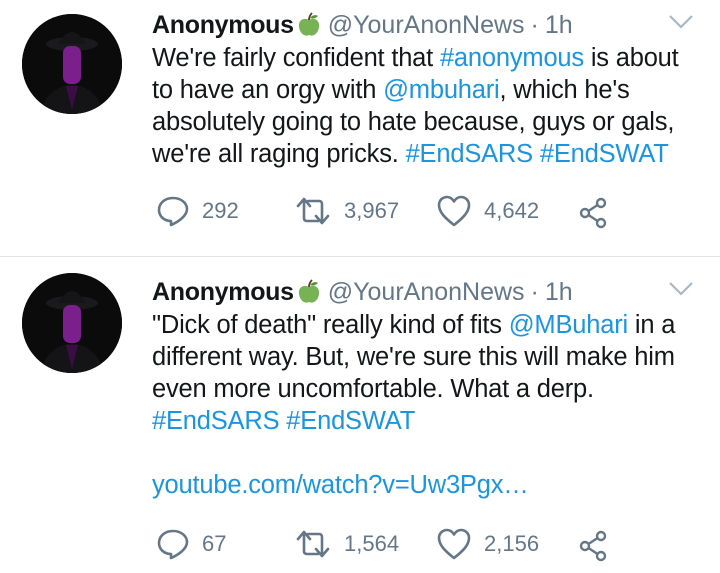  What do you see at coordinates (441, 90) in the screenshot?
I see `mention-link: @mbuhari` at bounding box center [441, 90].